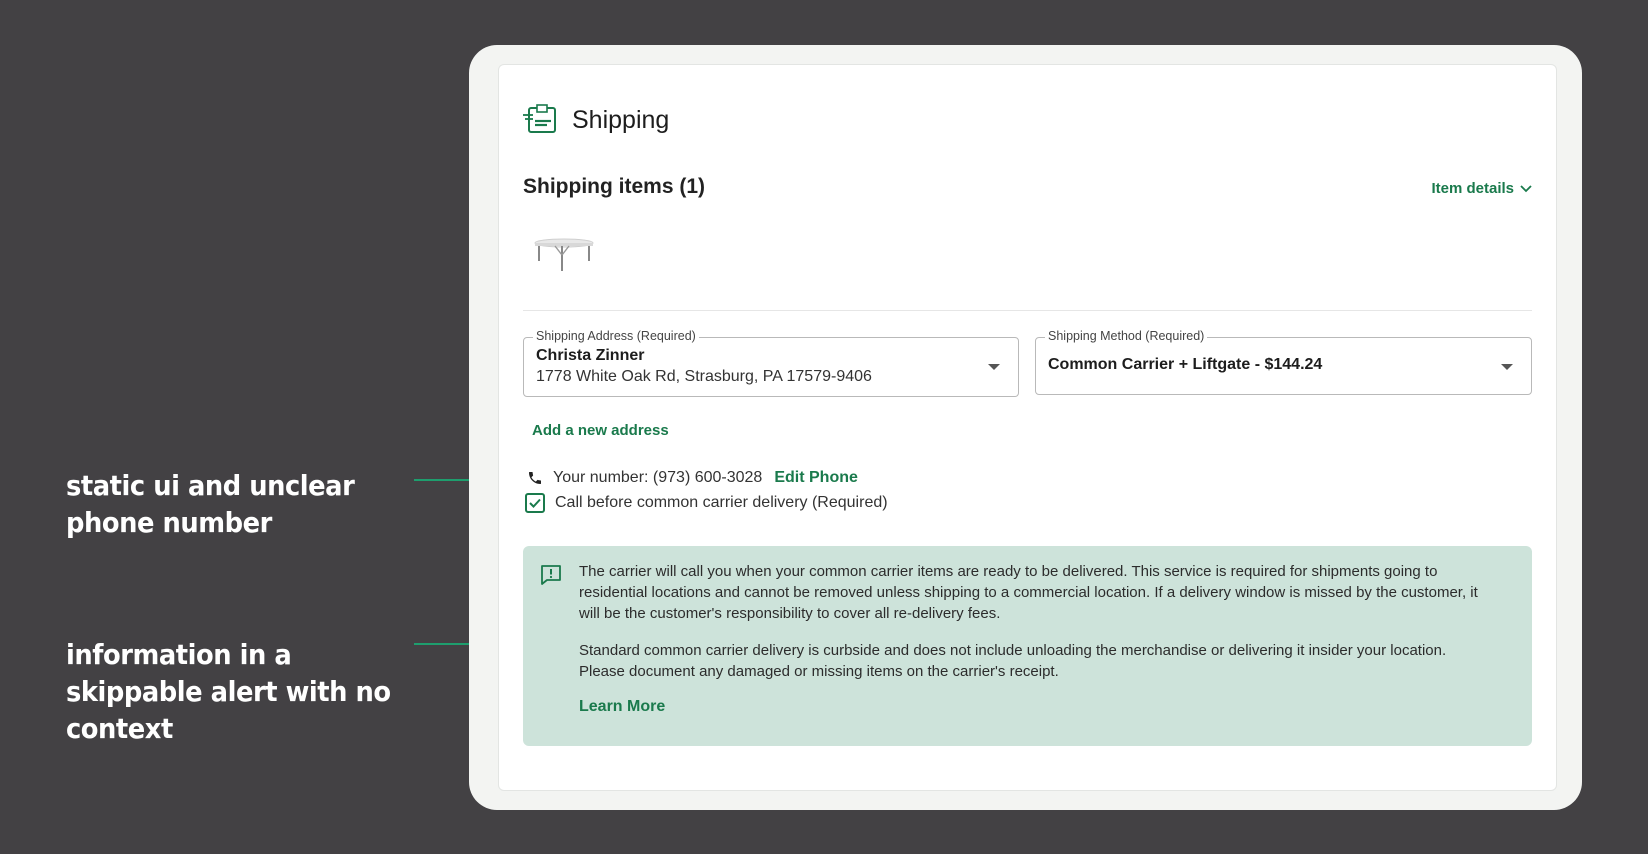  What do you see at coordinates (551, 575) in the screenshot?
I see `alert-message-icon` at bounding box center [551, 575].